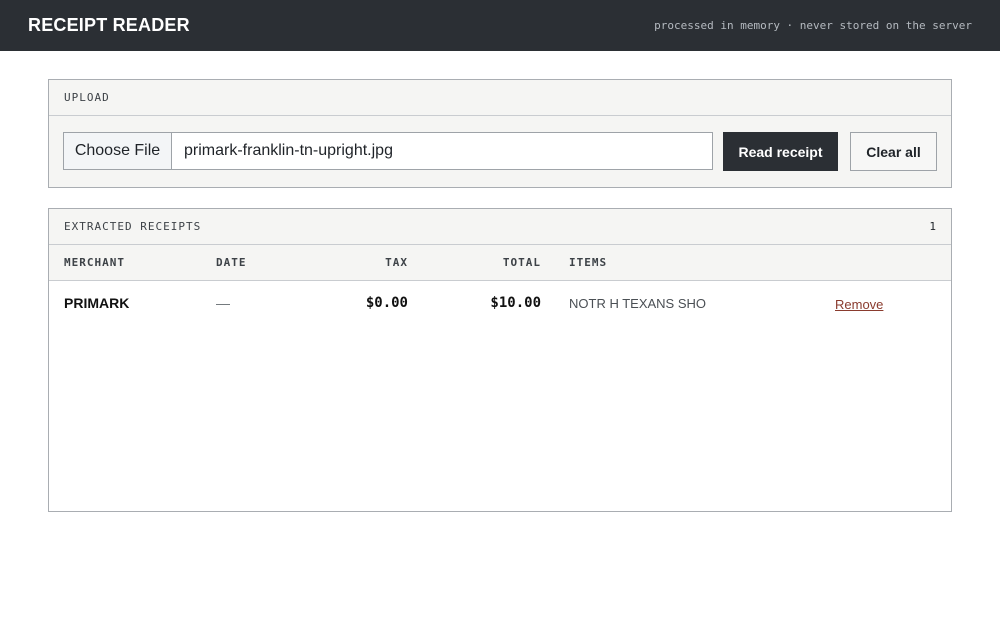 This screenshot has height=626, width=1000. Describe the element at coordinates (97, 303) in the screenshot. I see `receipt-merchant: PRIMARK` at that location.